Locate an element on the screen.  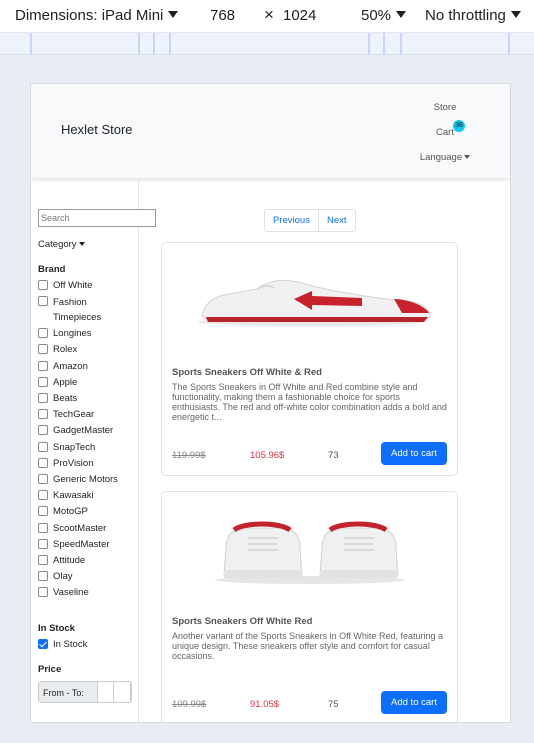
brand-checkbox-row: ScootMaster is located at coordinates (72, 530).